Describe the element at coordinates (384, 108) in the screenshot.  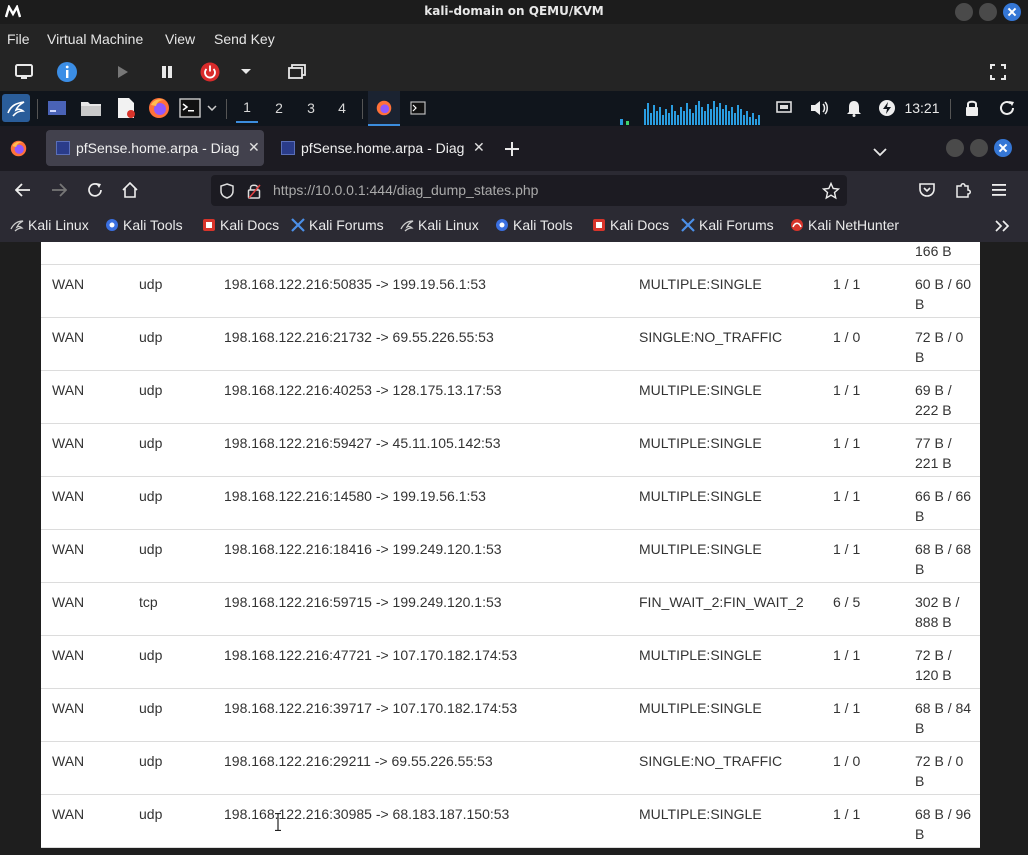
I see `taskbar-firefox` at that location.